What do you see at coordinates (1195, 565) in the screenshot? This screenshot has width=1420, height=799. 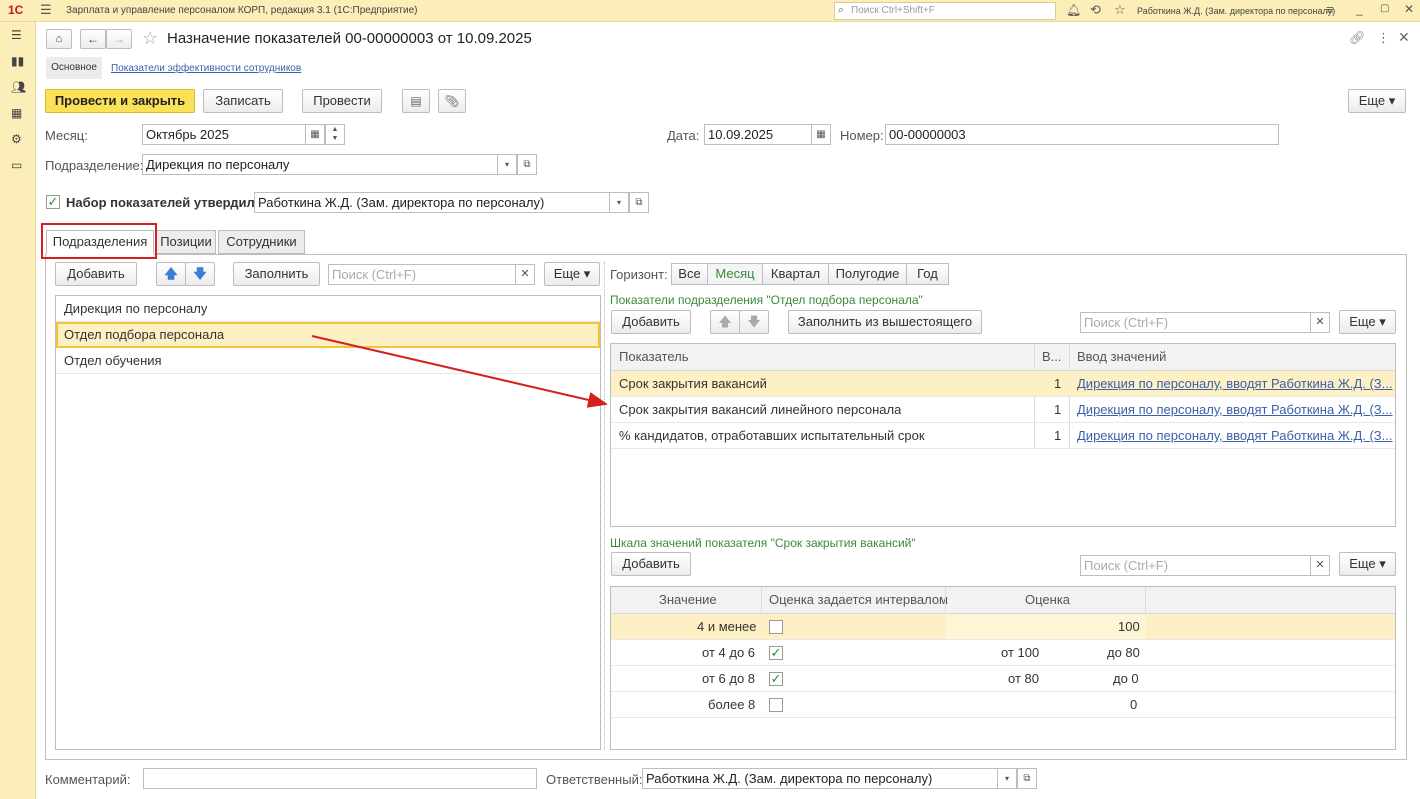 I see `scale-search-input: Поиск (Ctrl+F)` at bounding box center [1195, 565].